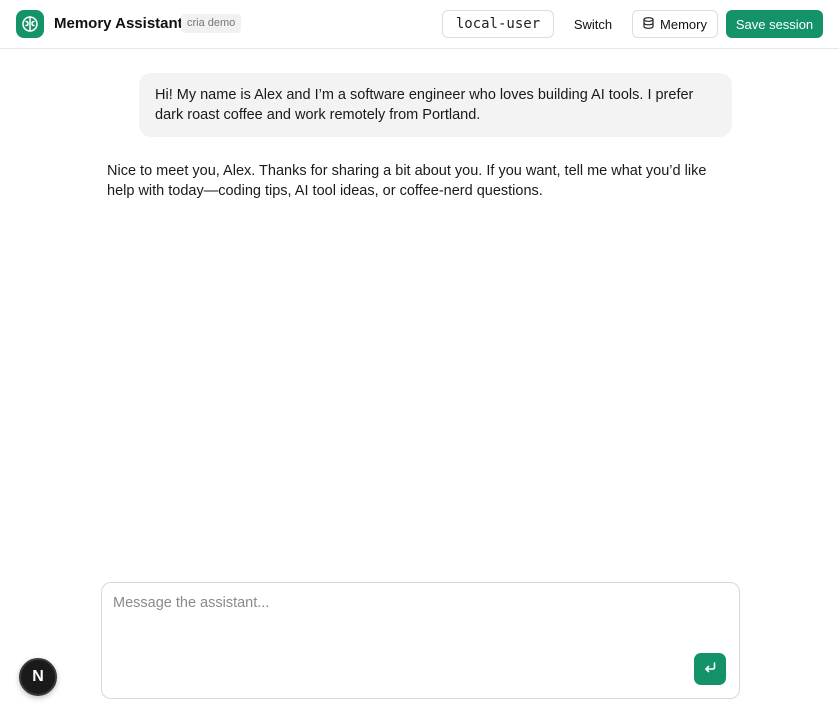 Image resolution: width=839 pixels, height=715 pixels. I want to click on enter-icon, so click(710, 669).